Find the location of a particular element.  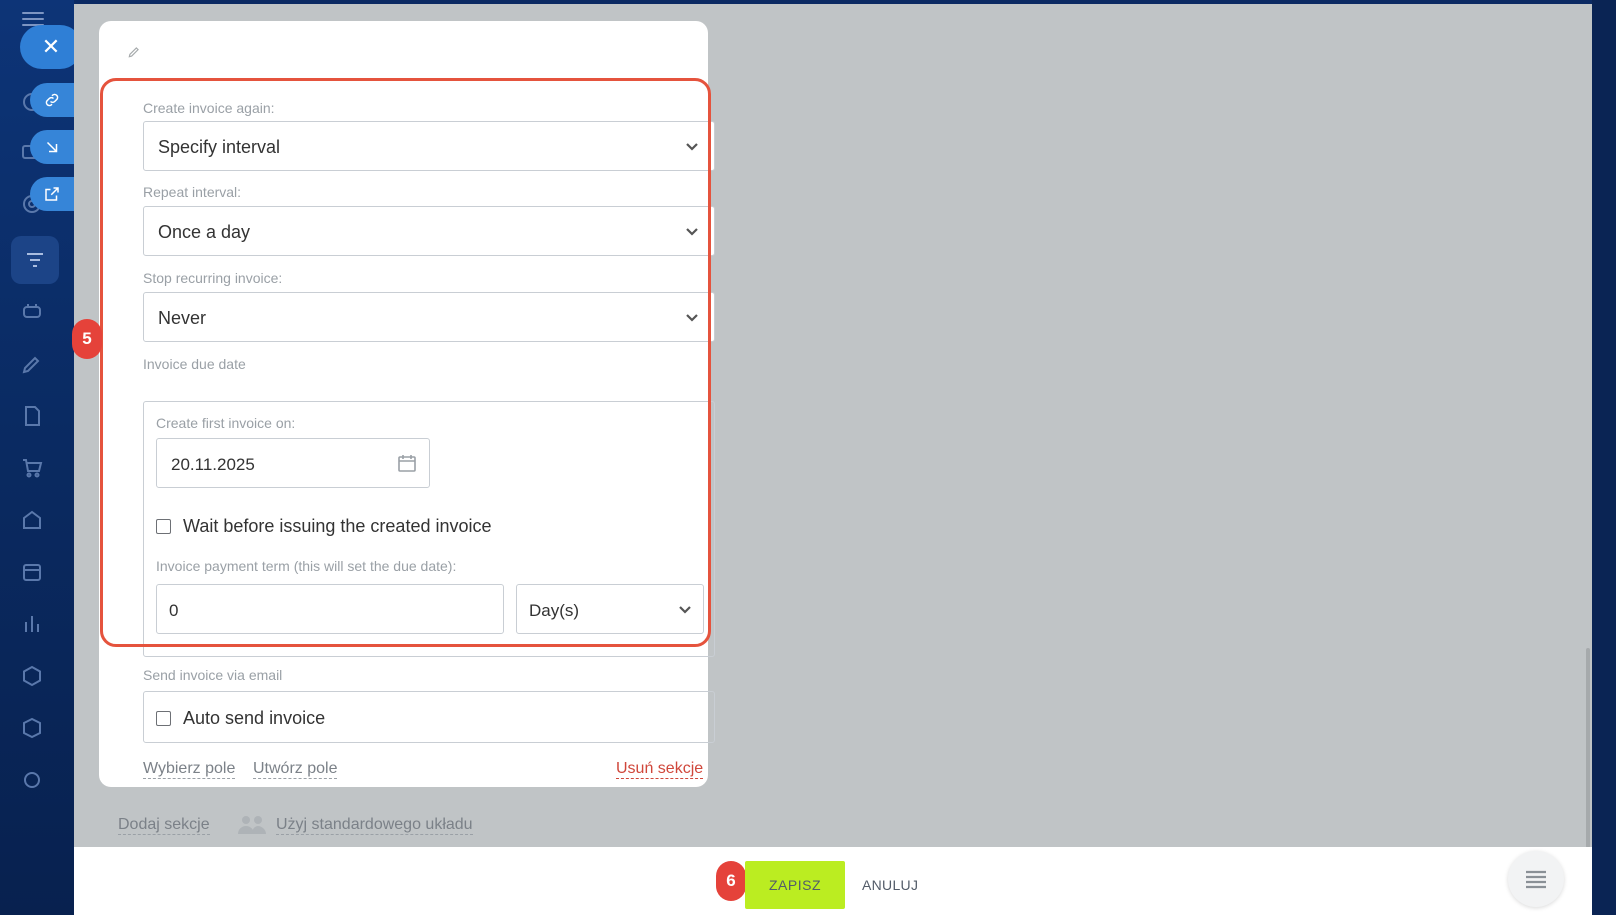

create-field-link: Utwórz pole is located at coordinates (295, 769).